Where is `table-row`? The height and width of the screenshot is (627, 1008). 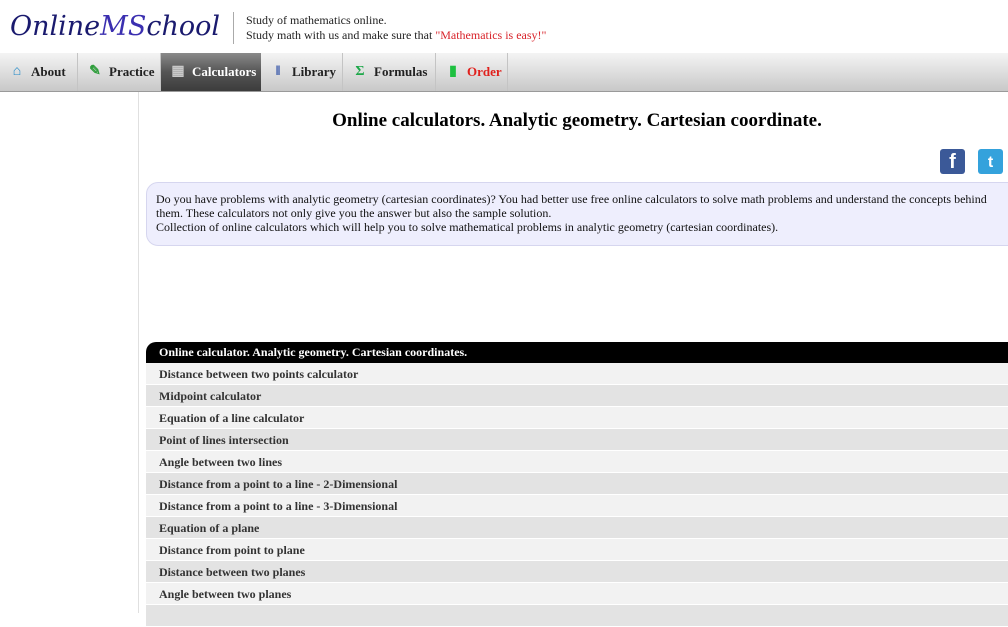
table-row is located at coordinates (577, 616).